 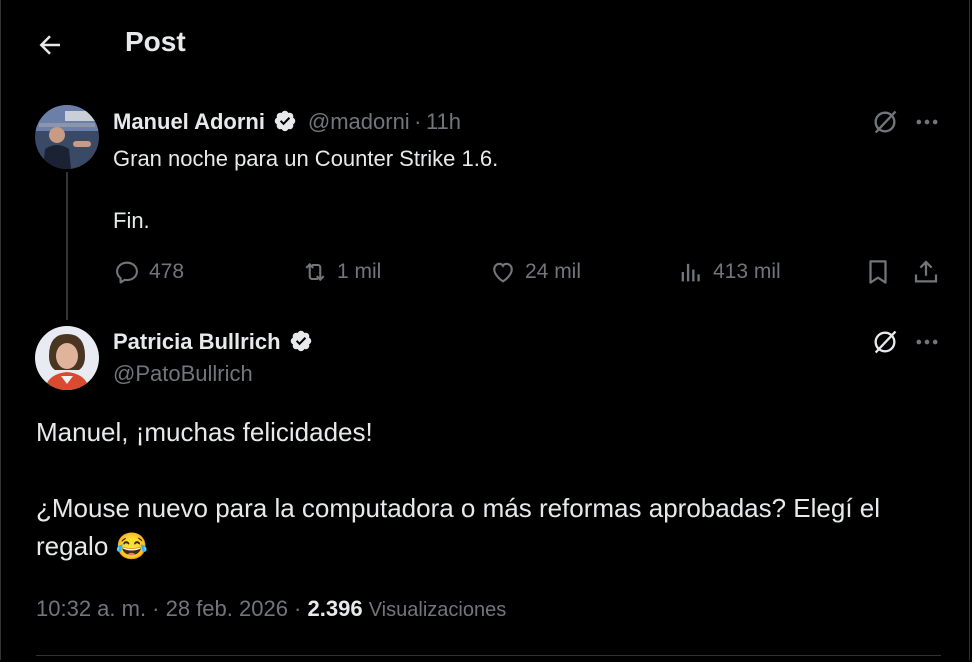 I want to click on views-button: 413 mil, so click(x=729, y=272).